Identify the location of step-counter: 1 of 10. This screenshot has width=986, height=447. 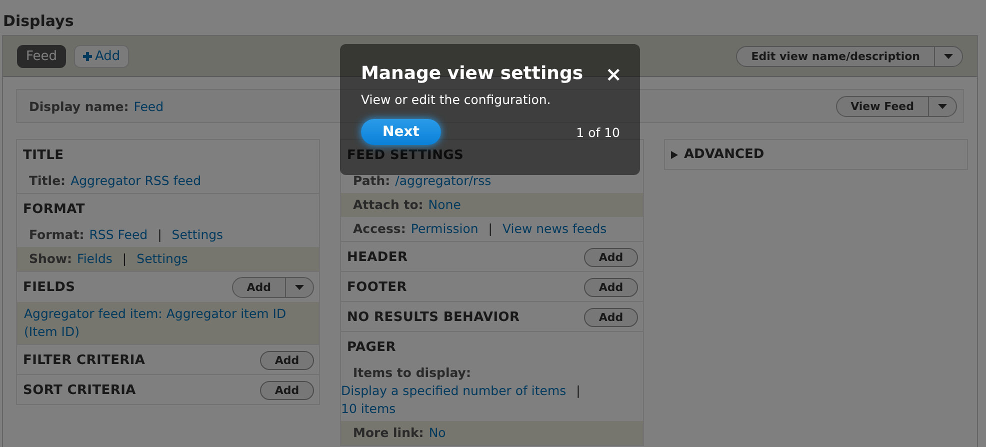
(598, 132).